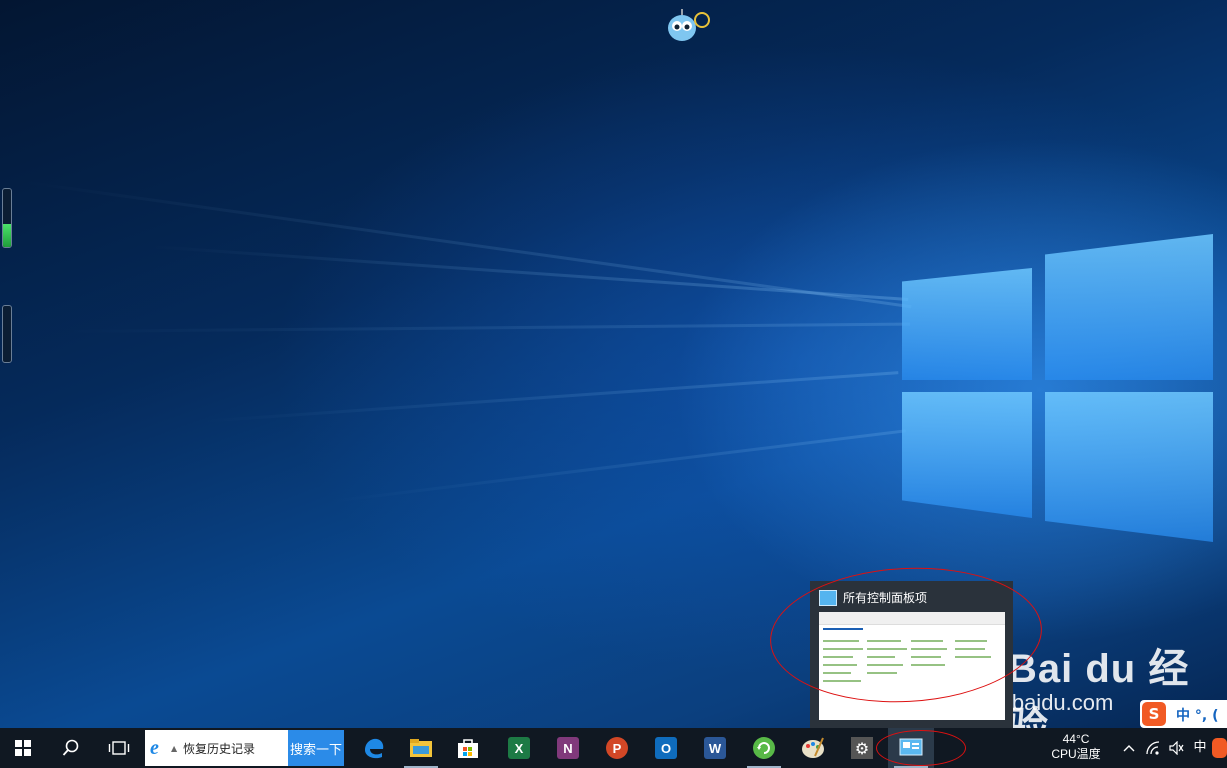  I want to click on logo-pane-top-right, so click(1129, 307).